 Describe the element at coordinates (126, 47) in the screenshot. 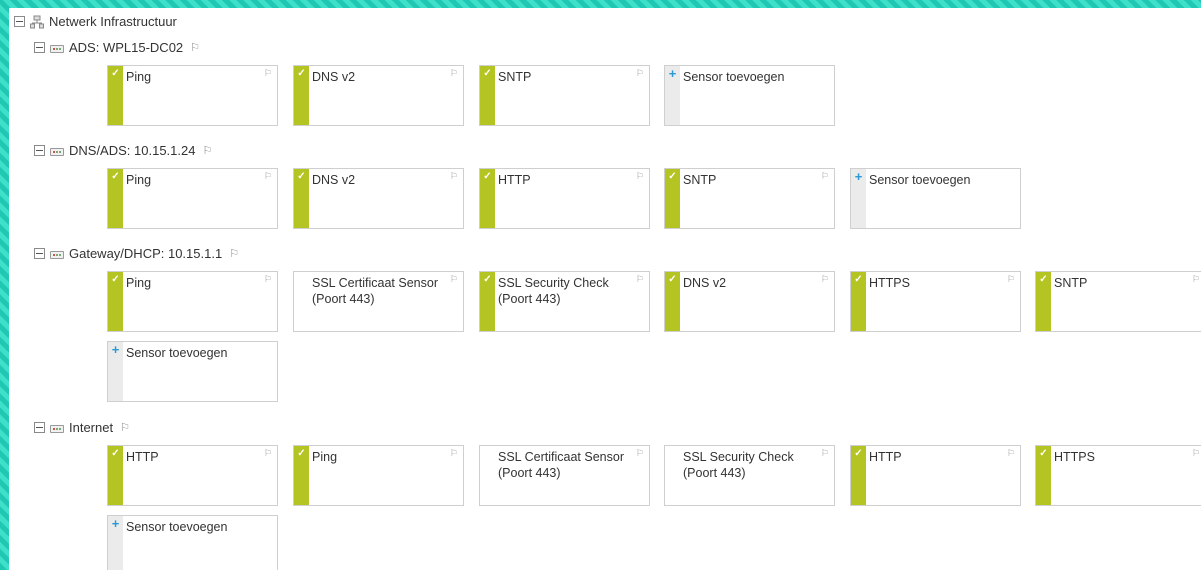

I see `device-label: ADS: WPL15-DC02` at that location.